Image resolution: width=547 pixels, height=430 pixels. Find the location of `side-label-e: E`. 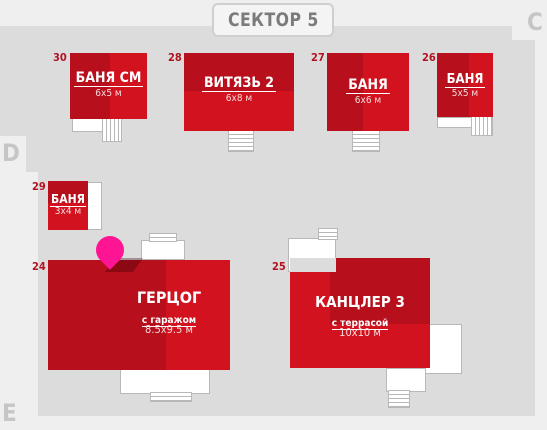

side-label-e: E is located at coordinates (9, 413).